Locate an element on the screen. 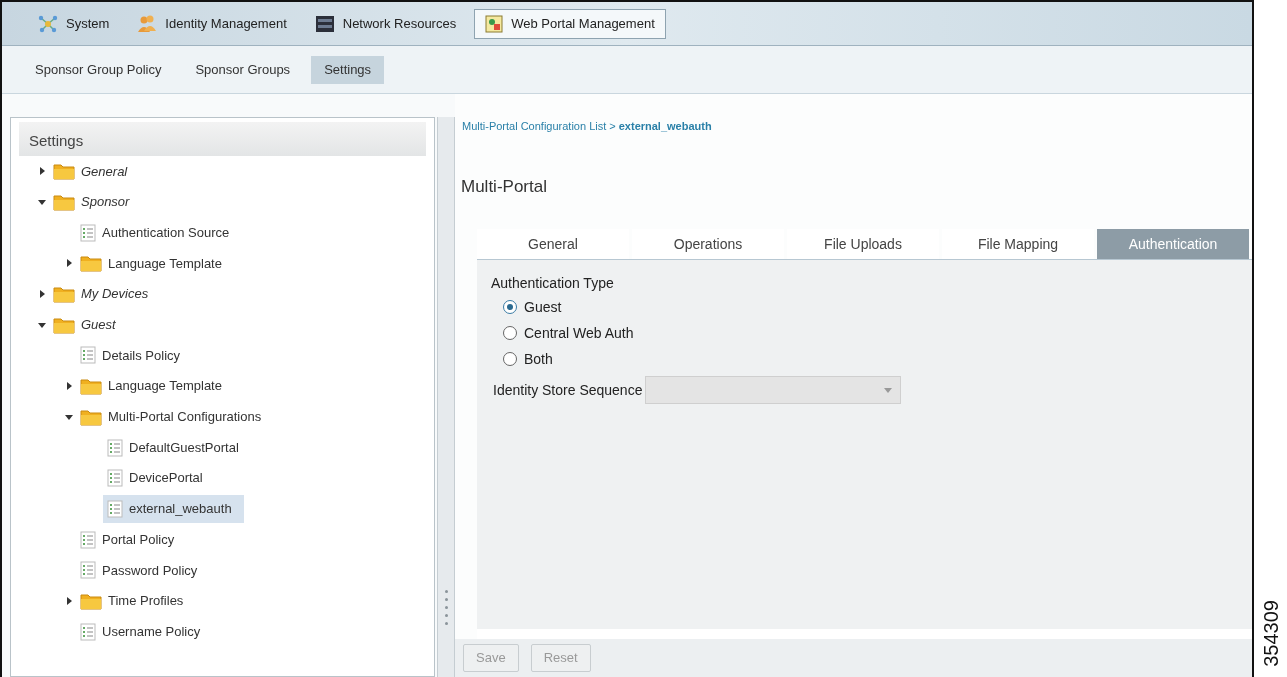  sub-tab: Settings is located at coordinates (348, 69).